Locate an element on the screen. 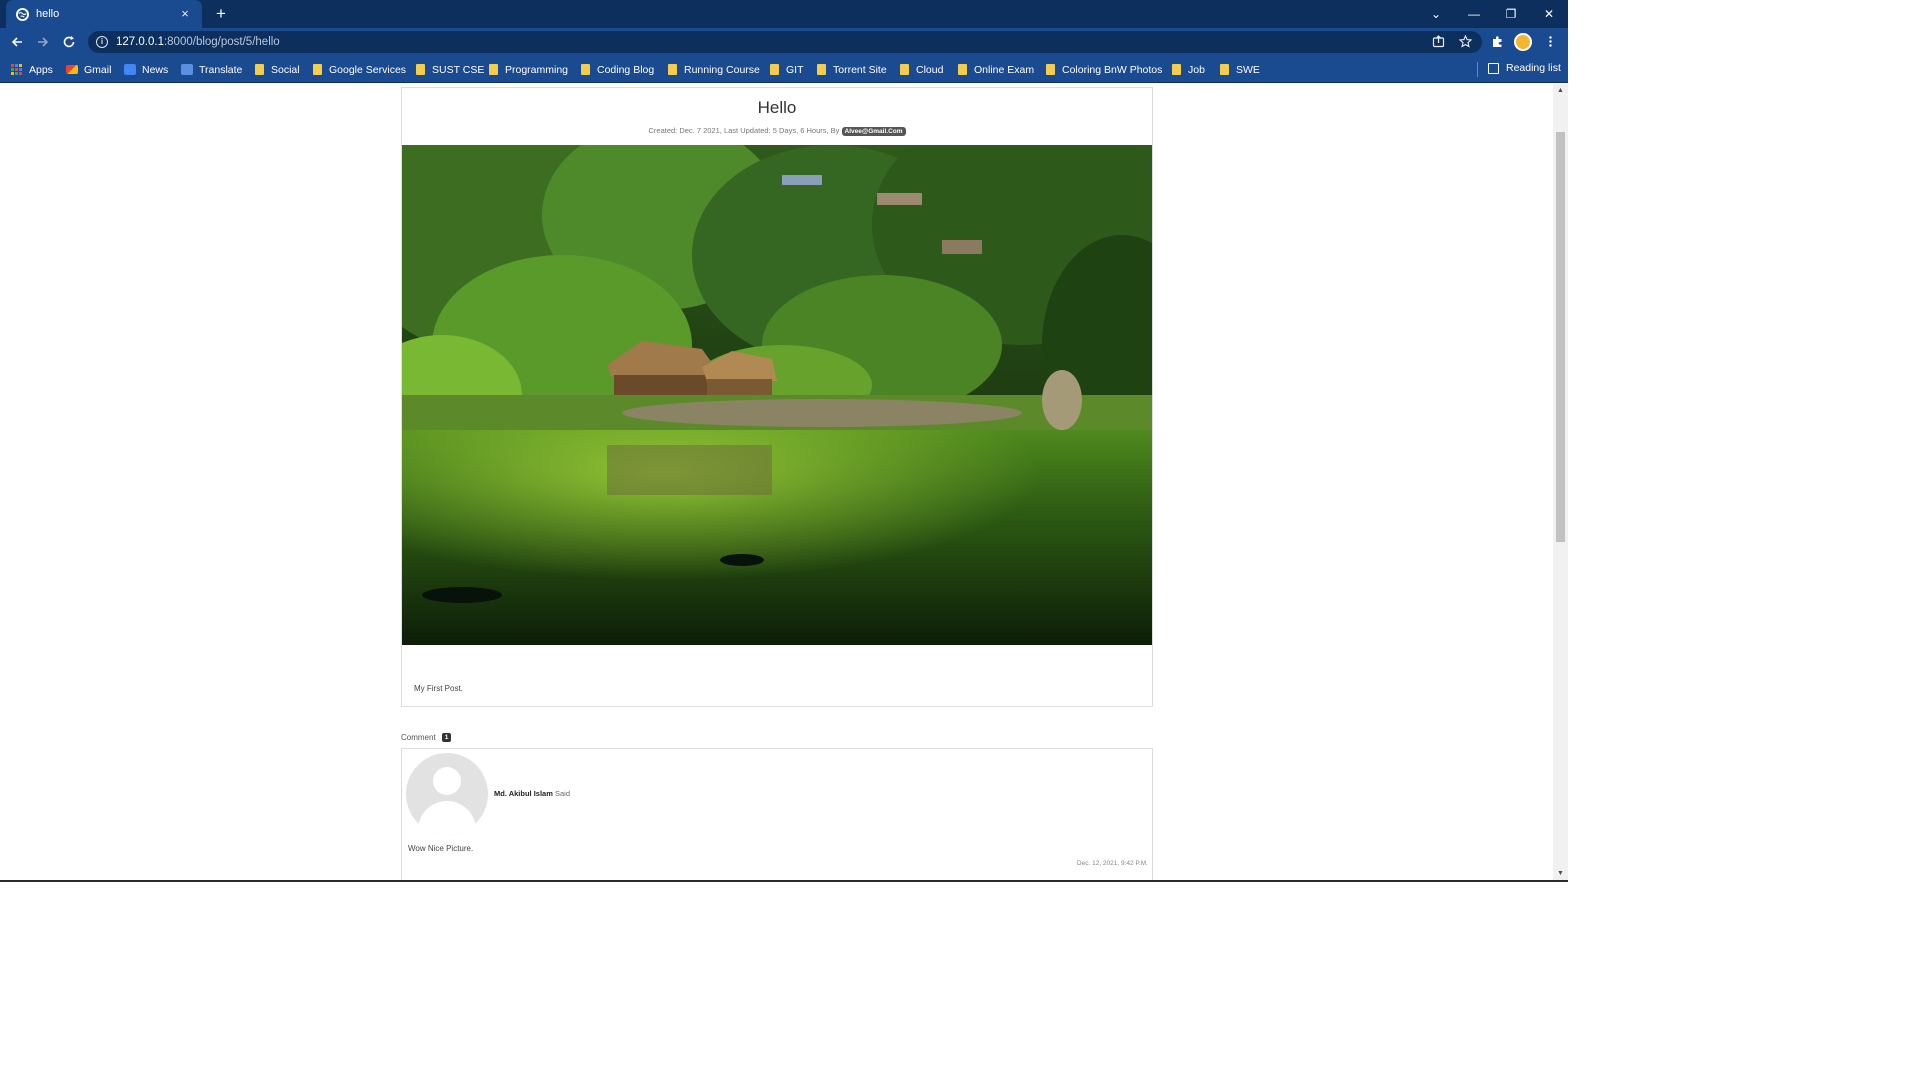  vertical-scrollbar: ▲ ▼ is located at coordinates (1560, 482).